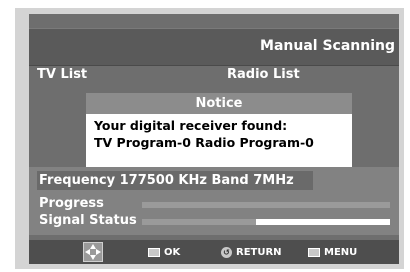 This screenshot has width=410, height=272. What do you see at coordinates (175, 180) in the screenshot?
I see `frequency-readout: Frequency 177500 KHz Band 7MHz` at bounding box center [175, 180].